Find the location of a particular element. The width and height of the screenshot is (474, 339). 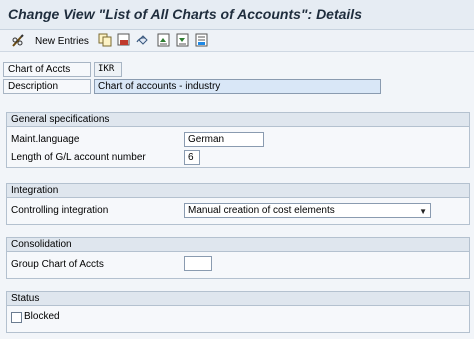

gl-length-label: Length of G/L account number is located at coordinates (78, 157).